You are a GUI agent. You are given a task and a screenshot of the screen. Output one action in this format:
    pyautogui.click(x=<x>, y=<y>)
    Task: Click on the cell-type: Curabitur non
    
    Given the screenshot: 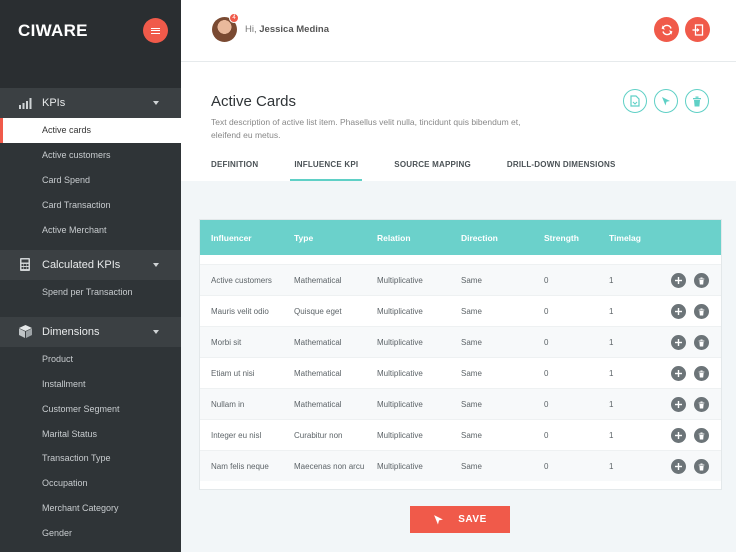 What is the action you would take?
    pyautogui.click(x=318, y=435)
    